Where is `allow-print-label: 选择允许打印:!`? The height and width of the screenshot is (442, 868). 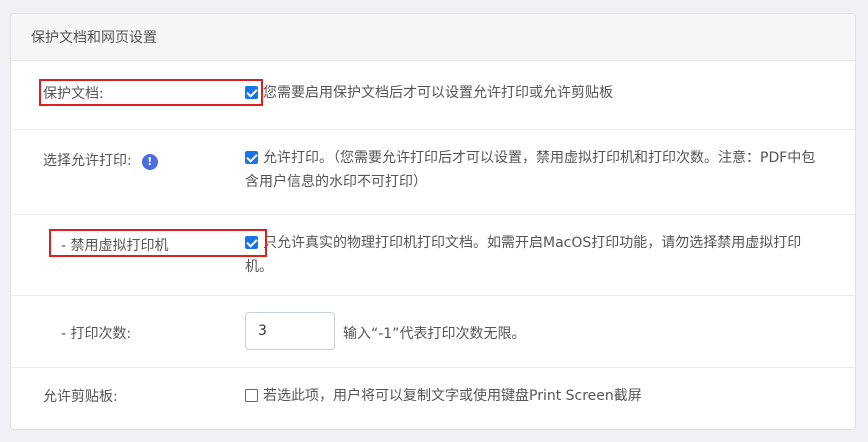 allow-print-label: 选择允许打印:! is located at coordinates (100, 160).